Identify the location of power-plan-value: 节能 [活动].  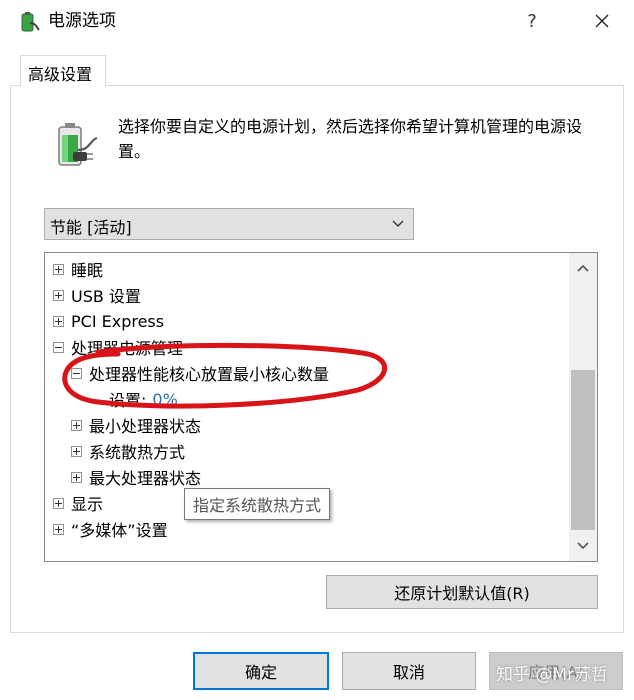
(91, 227).